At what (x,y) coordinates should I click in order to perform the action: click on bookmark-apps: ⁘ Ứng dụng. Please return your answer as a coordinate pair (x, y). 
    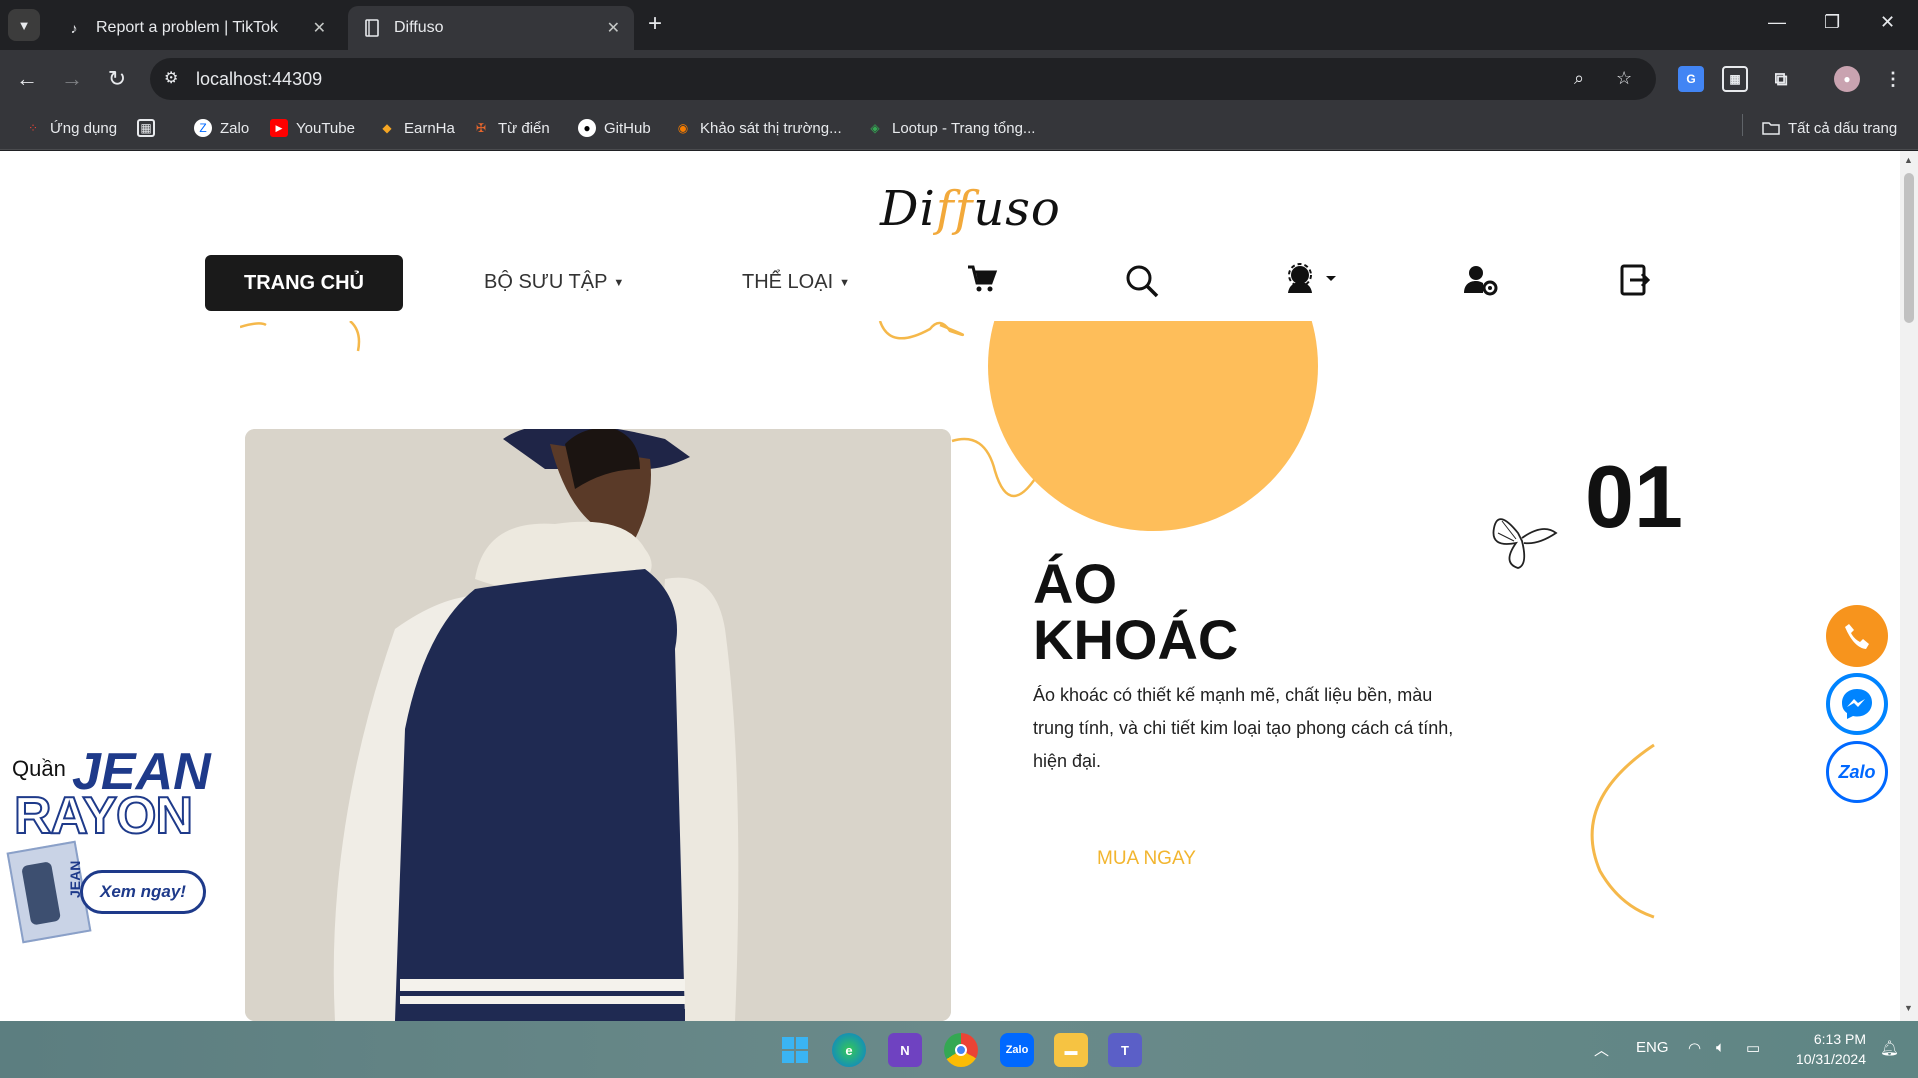
    Looking at the image, I should click on (70, 128).